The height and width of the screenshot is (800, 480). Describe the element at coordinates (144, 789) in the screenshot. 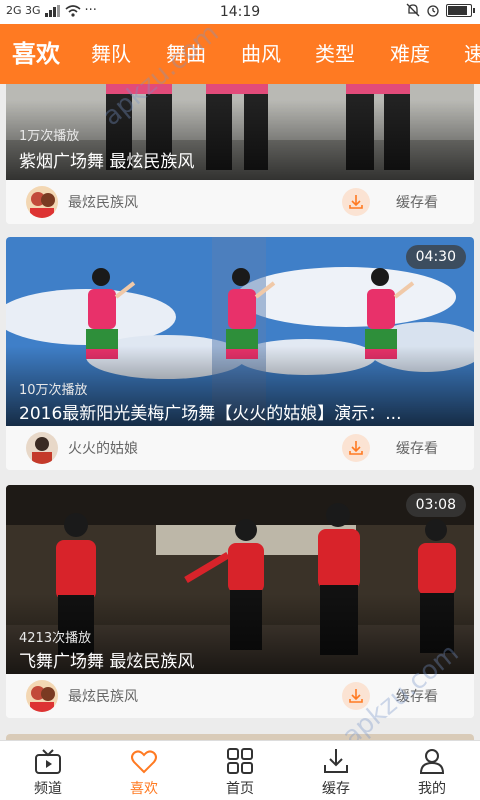

I see `nav-label: 喜欢` at that location.